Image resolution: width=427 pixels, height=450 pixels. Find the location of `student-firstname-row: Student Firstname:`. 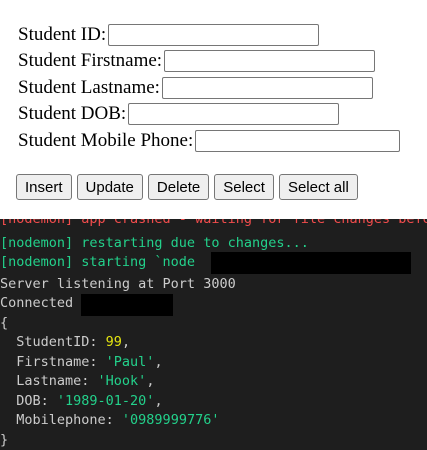

student-firstname-row: Student Firstname: is located at coordinates (197, 61).